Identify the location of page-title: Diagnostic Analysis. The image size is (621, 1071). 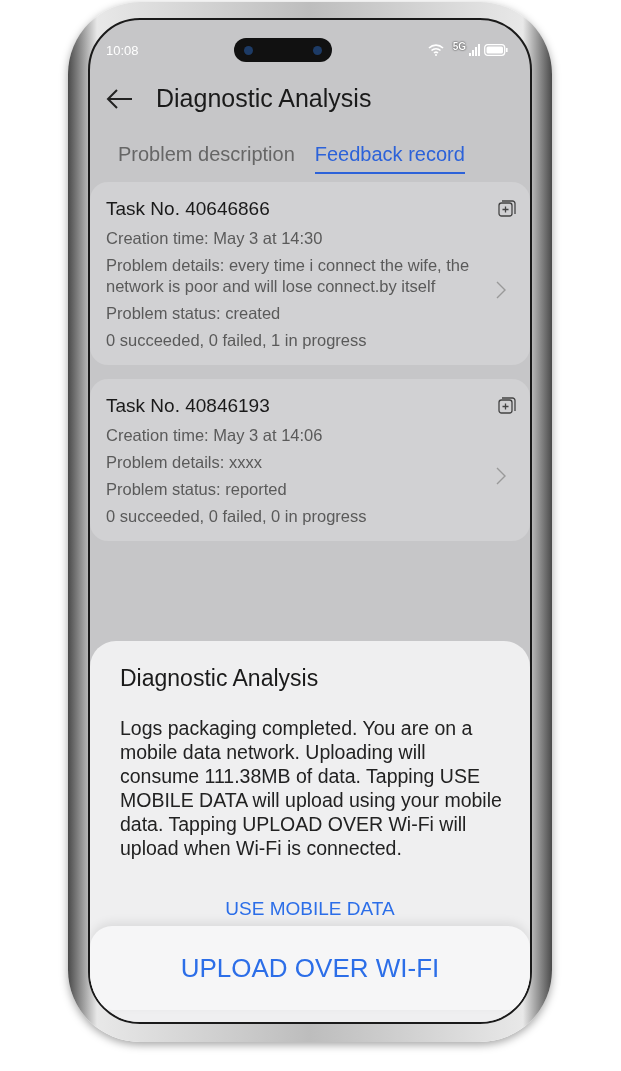
(264, 98).